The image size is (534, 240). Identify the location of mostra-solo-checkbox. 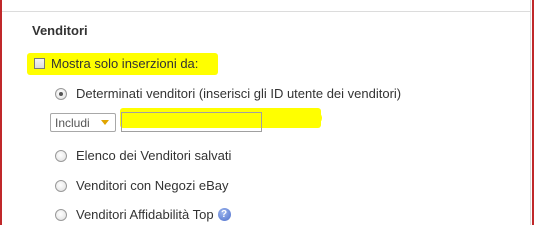
(39, 63).